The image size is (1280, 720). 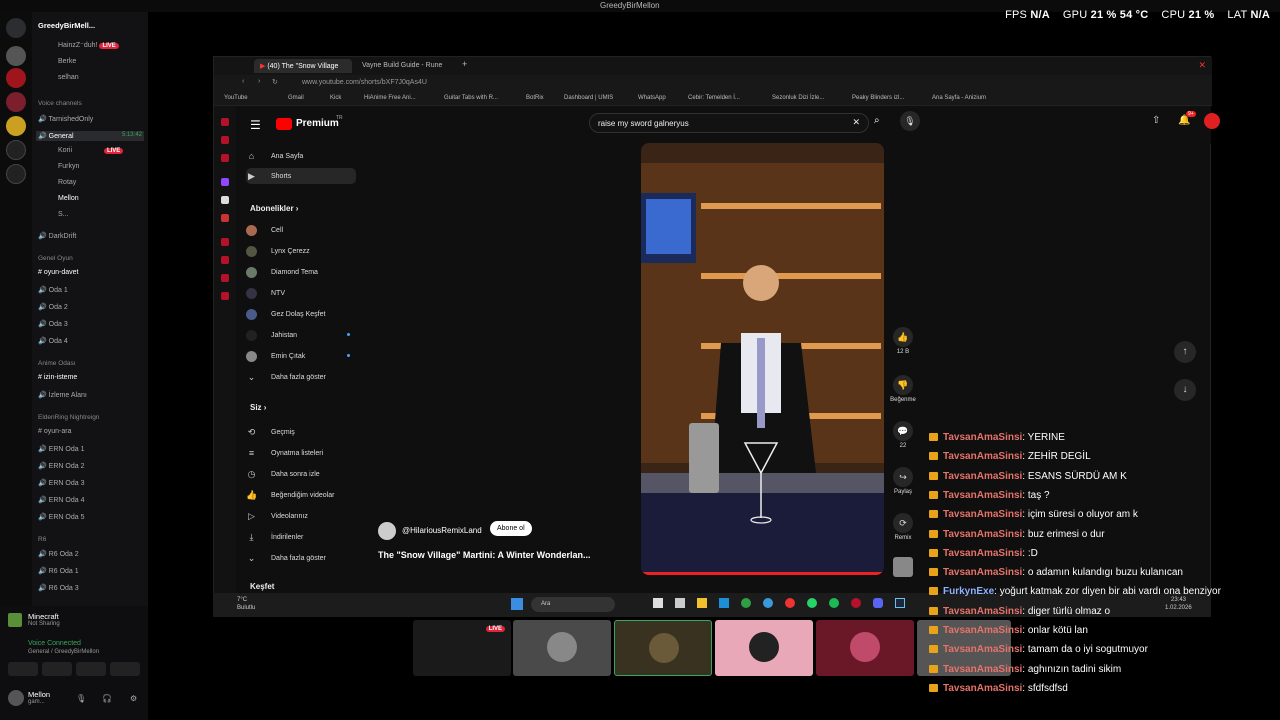 I want to click on reload-icon: ↻, so click(x=275, y=82).